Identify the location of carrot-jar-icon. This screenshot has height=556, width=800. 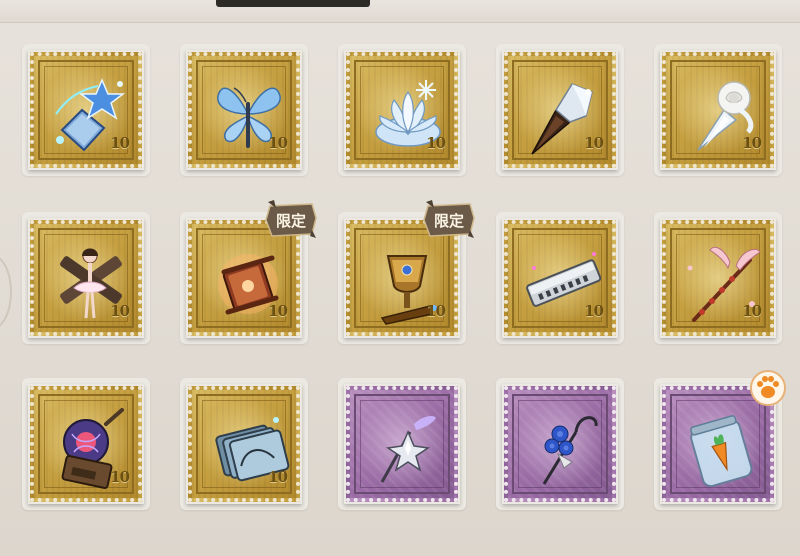
(722, 448).